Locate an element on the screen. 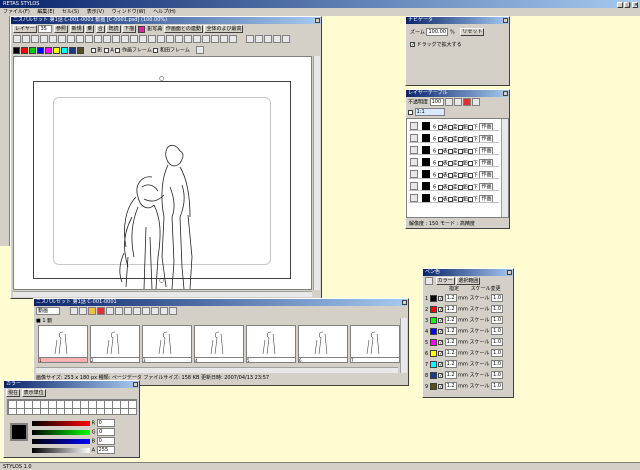 Image resolution: width=640 pixels, height=470 pixels. menu-edit: 編集(E) is located at coordinates (45, 12).